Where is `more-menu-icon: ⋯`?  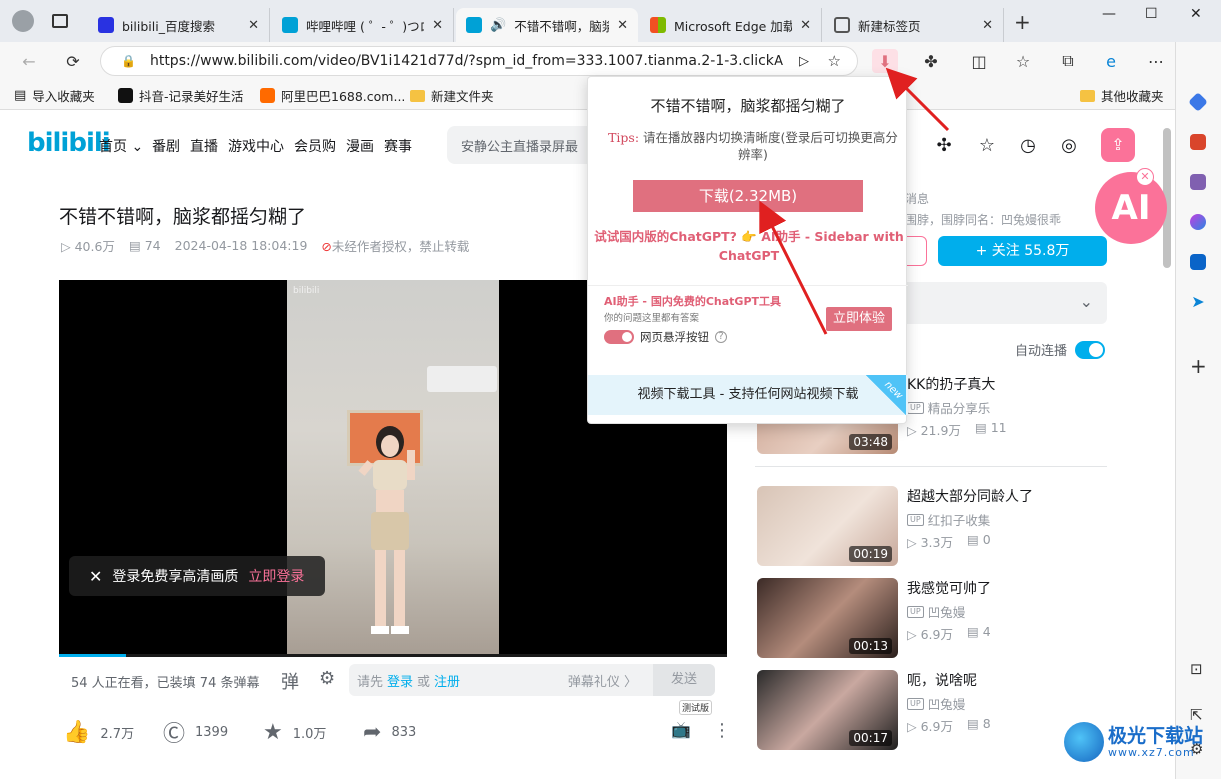 more-menu-icon: ⋯ is located at coordinates (1156, 61).